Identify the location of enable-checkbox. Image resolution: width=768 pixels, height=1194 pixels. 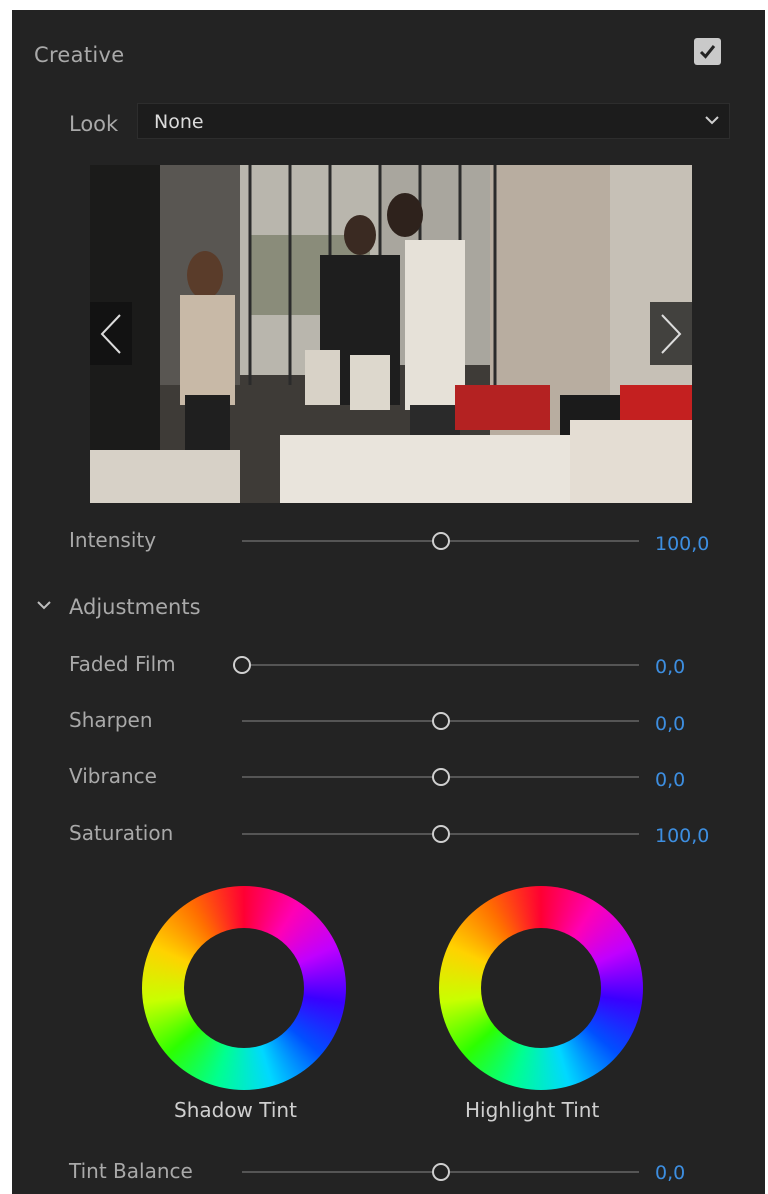
(707, 51).